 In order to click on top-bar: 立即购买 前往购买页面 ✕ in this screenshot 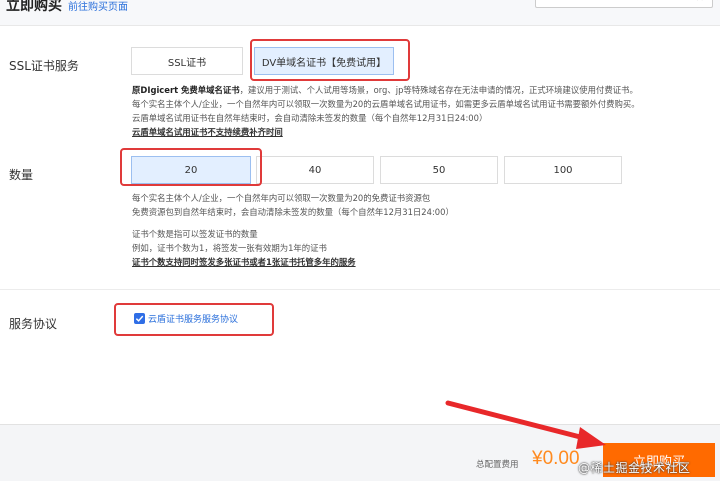, I will do `click(360, 13)`.